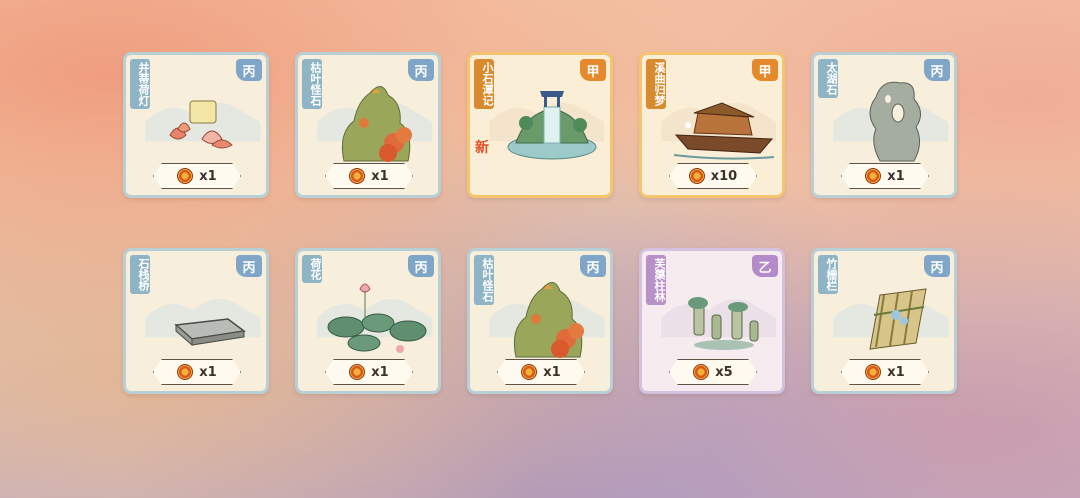 The height and width of the screenshot is (498, 1080). I want to click on reward-card: 石栈桥 丙 x1, so click(196, 321).